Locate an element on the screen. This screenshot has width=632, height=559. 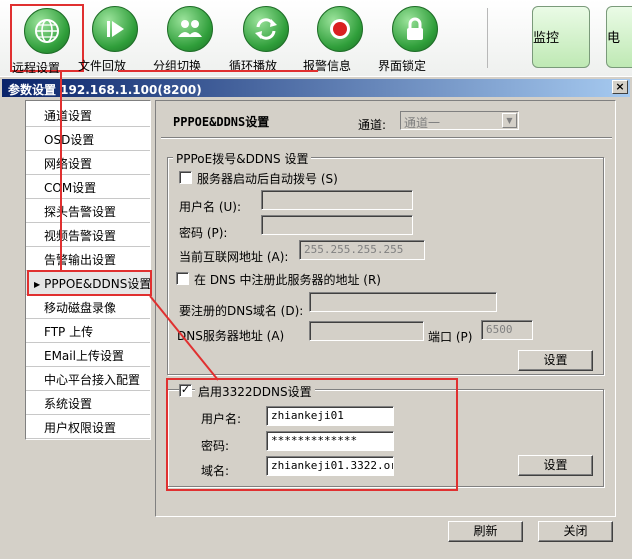
annotation-connector is located at coordinates (184, 338).